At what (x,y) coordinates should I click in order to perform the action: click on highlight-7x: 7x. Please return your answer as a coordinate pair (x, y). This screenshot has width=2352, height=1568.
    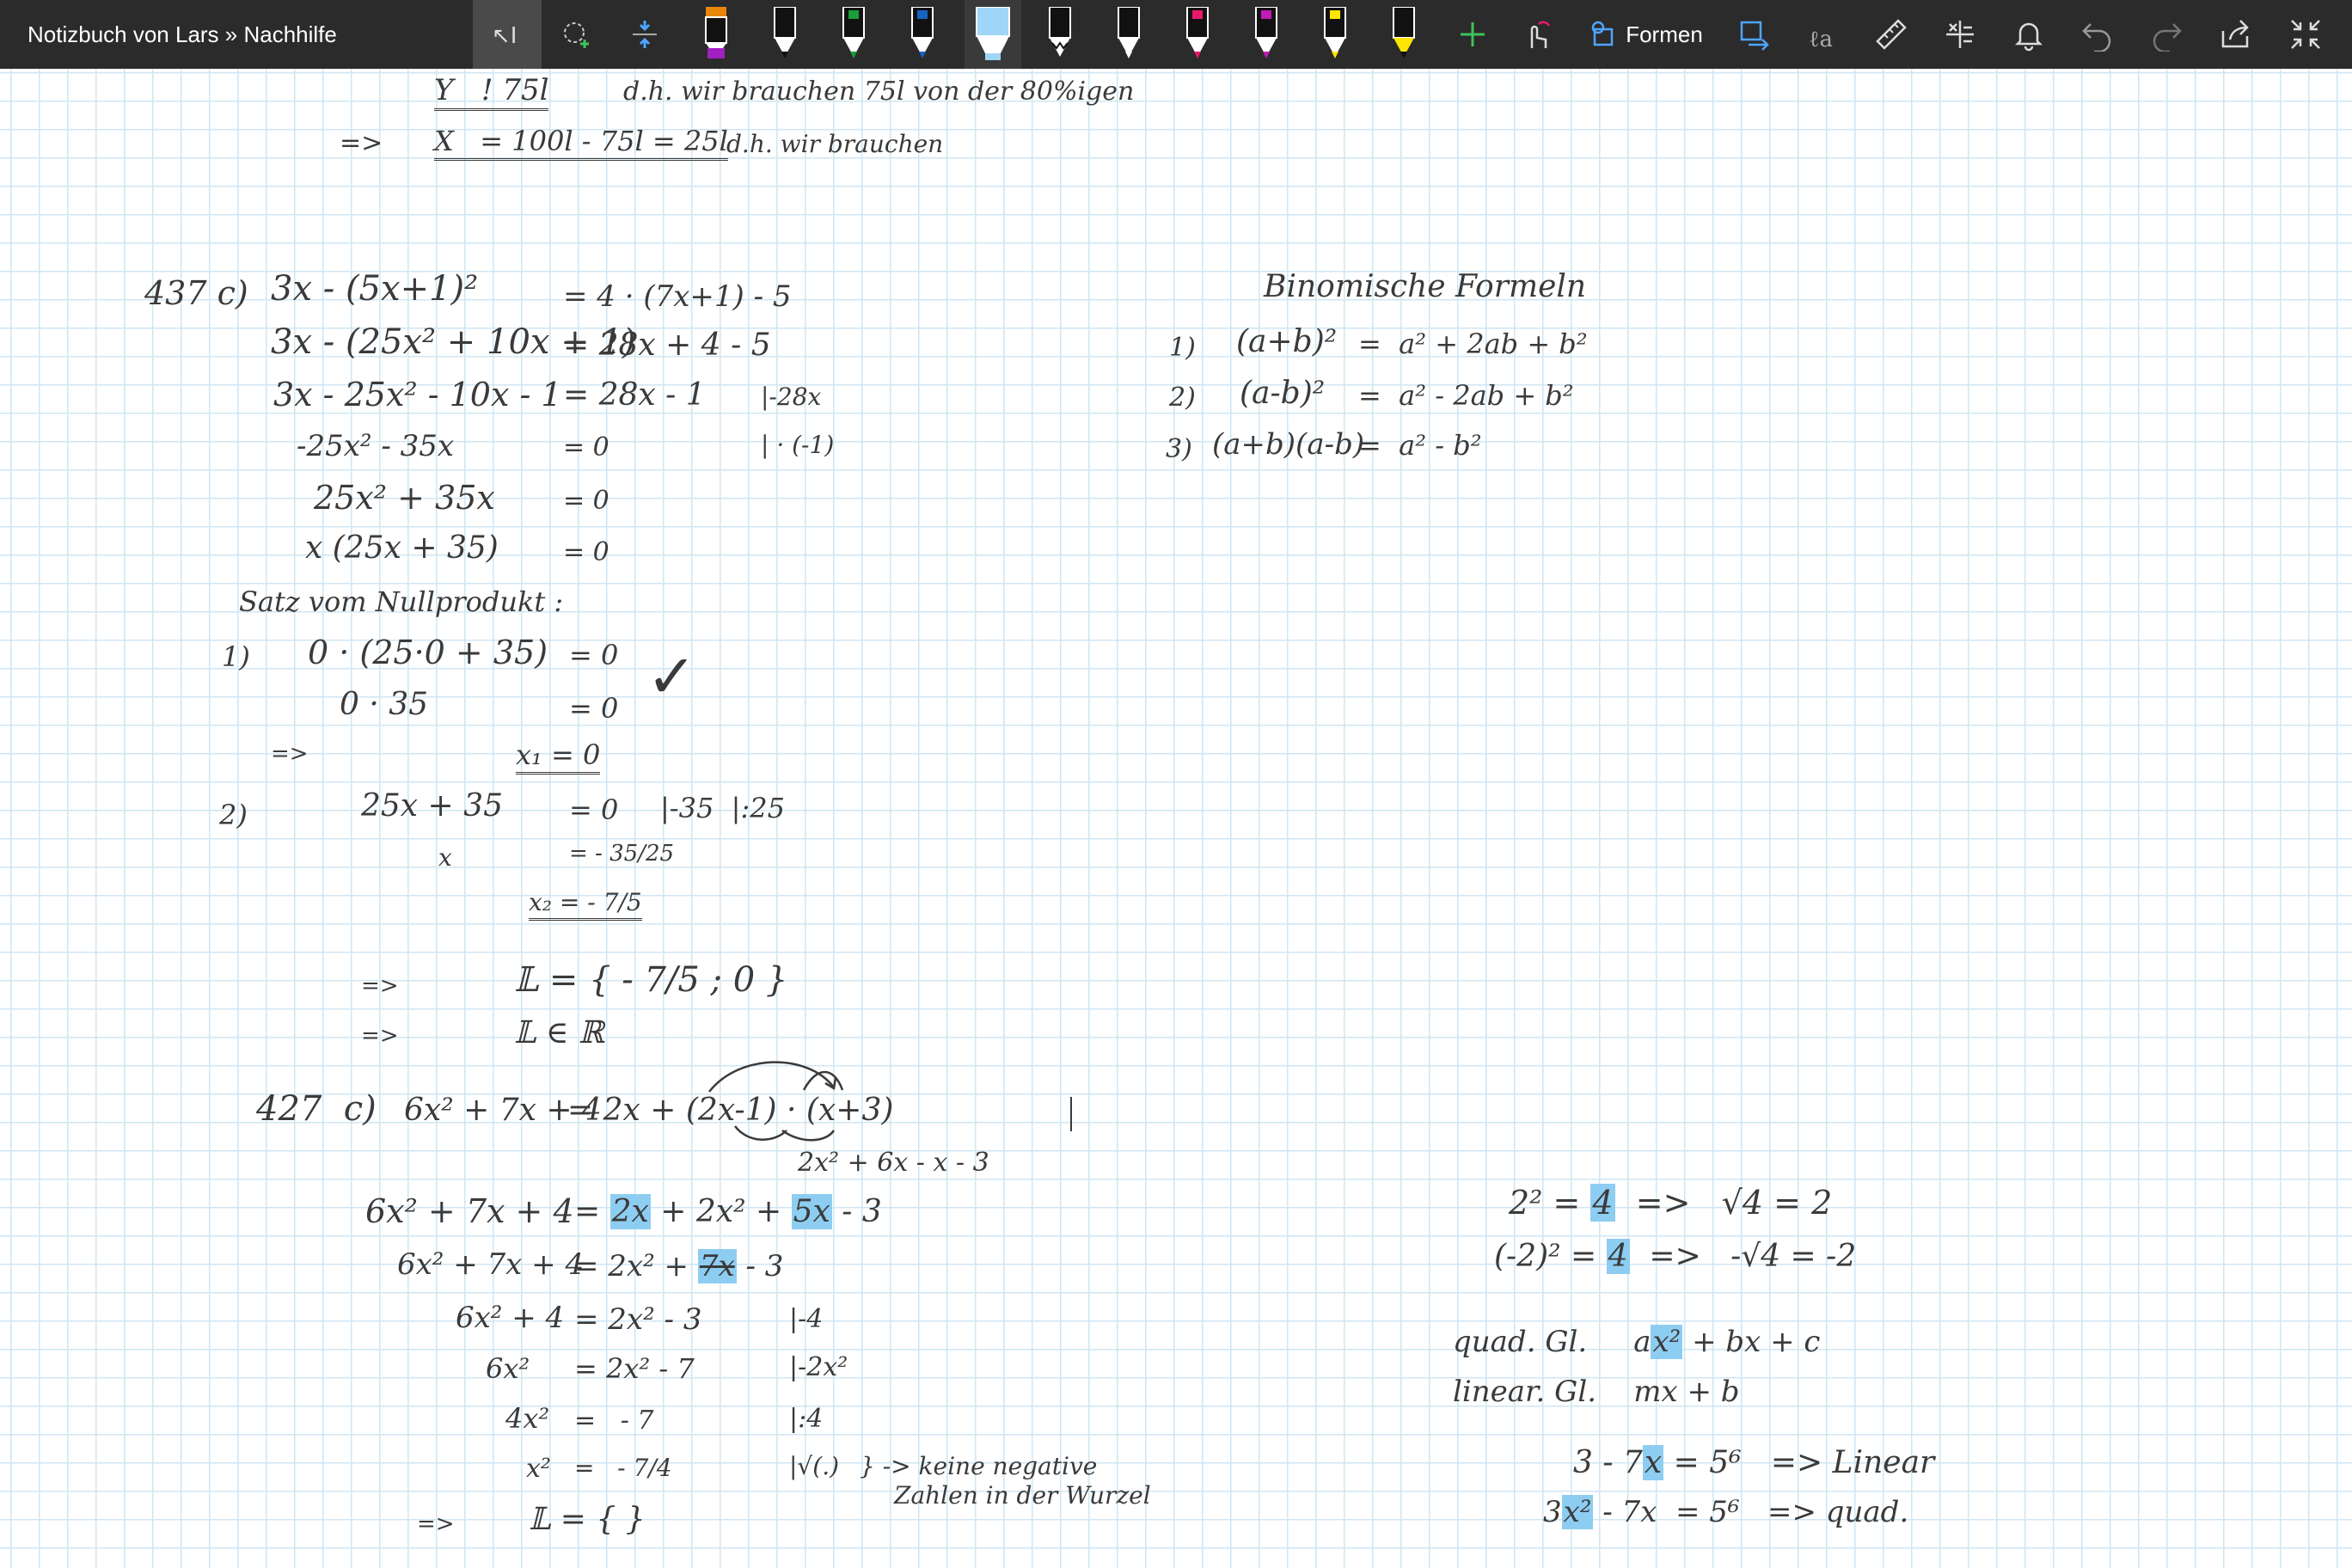
    Looking at the image, I should click on (717, 1266).